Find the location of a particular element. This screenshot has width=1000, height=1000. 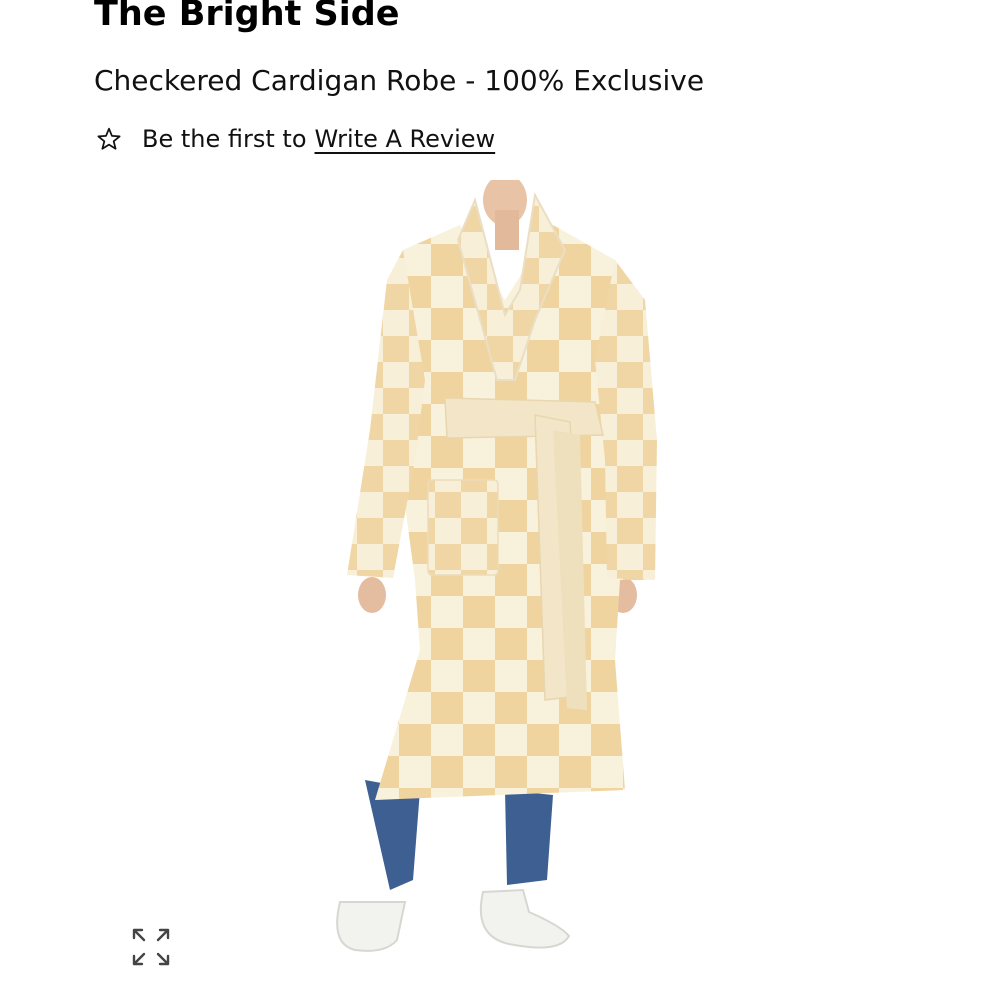

product-title: Checkered Cardigan Robe - 100% Exclusive is located at coordinates (399, 80).